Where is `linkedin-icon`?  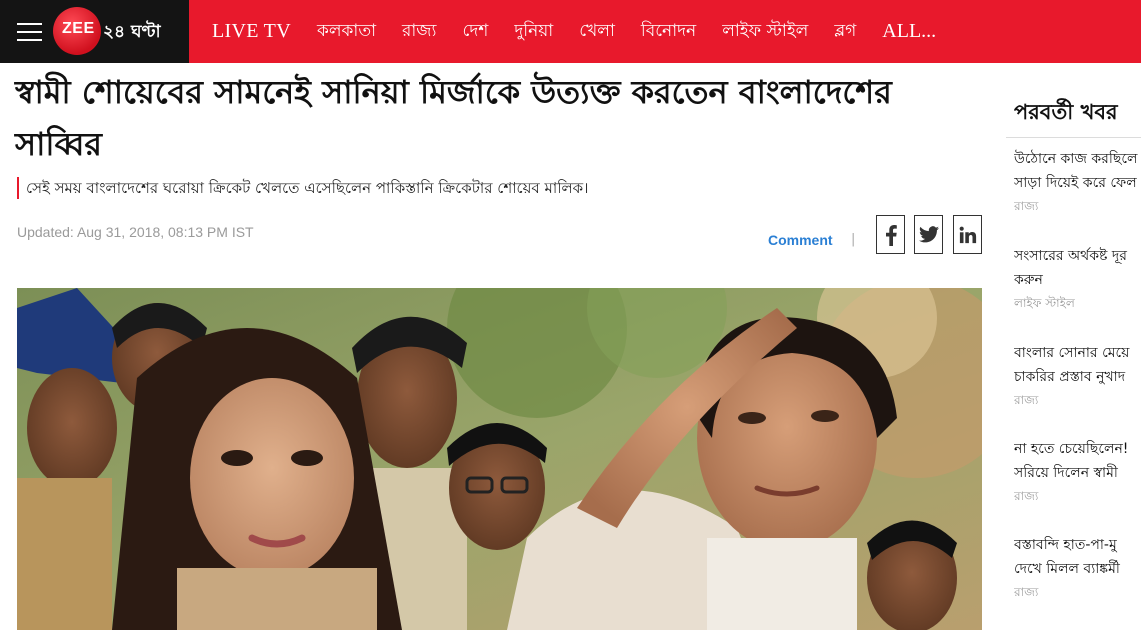
linkedin-icon is located at coordinates (967, 234).